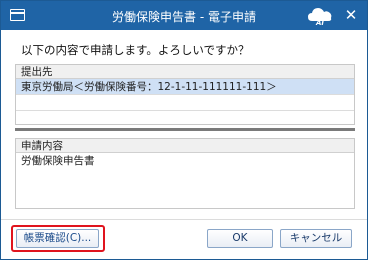  What do you see at coordinates (240, 238) in the screenshot?
I see `ok-button: OK` at bounding box center [240, 238].